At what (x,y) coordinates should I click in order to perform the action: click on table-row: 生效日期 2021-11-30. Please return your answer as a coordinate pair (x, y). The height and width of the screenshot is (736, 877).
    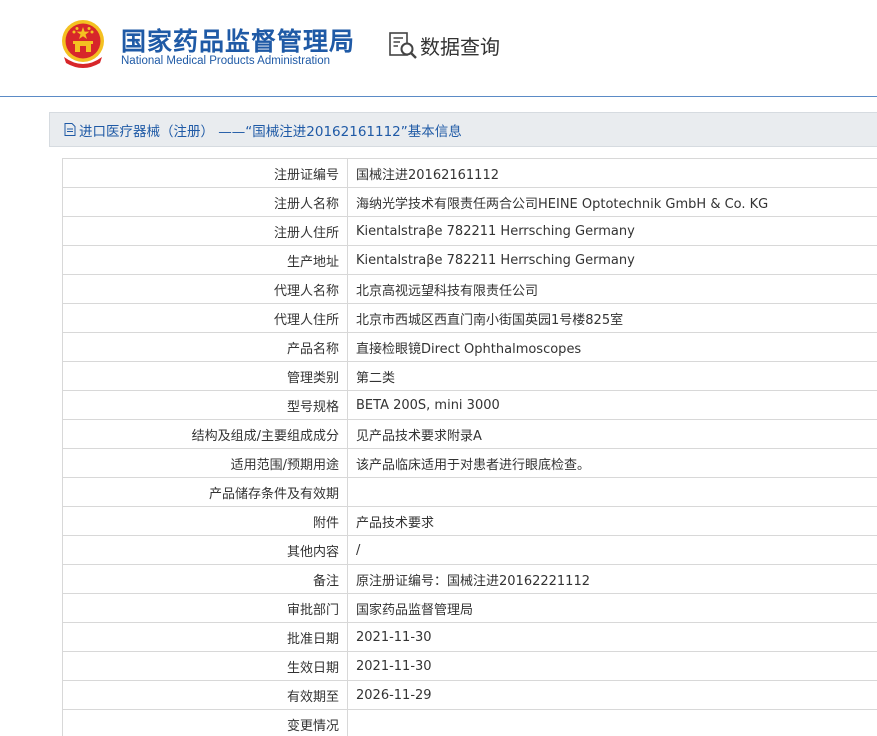
    Looking at the image, I should click on (469, 666).